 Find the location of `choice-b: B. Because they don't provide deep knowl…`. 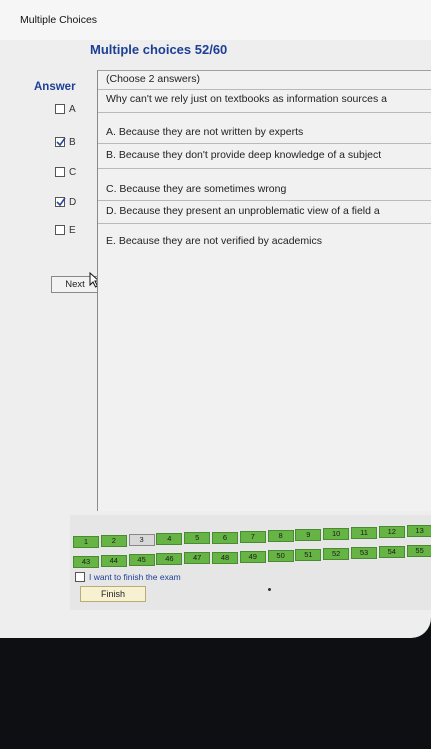

choice-b: B. Because they don't provide deep knowl… is located at coordinates (244, 155).